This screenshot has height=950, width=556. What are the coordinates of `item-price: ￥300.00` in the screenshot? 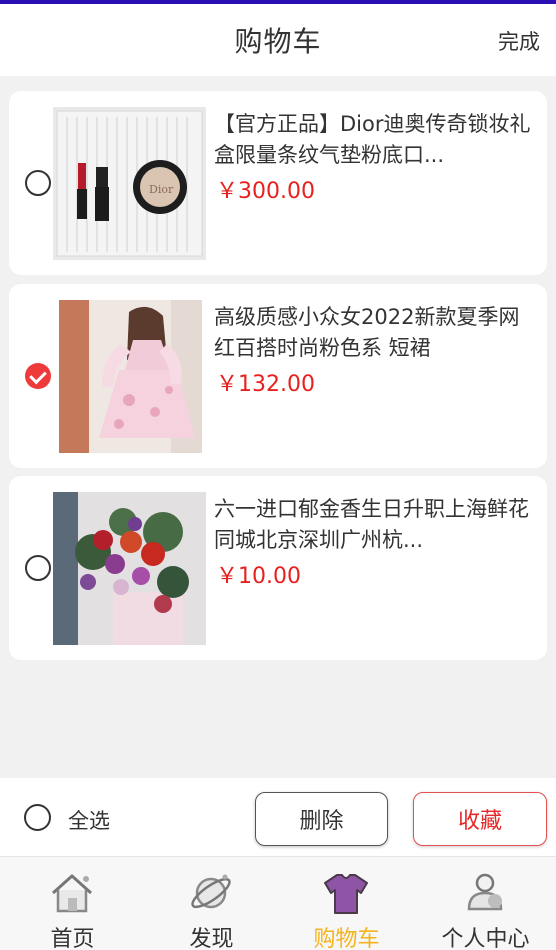 It's located at (265, 191).